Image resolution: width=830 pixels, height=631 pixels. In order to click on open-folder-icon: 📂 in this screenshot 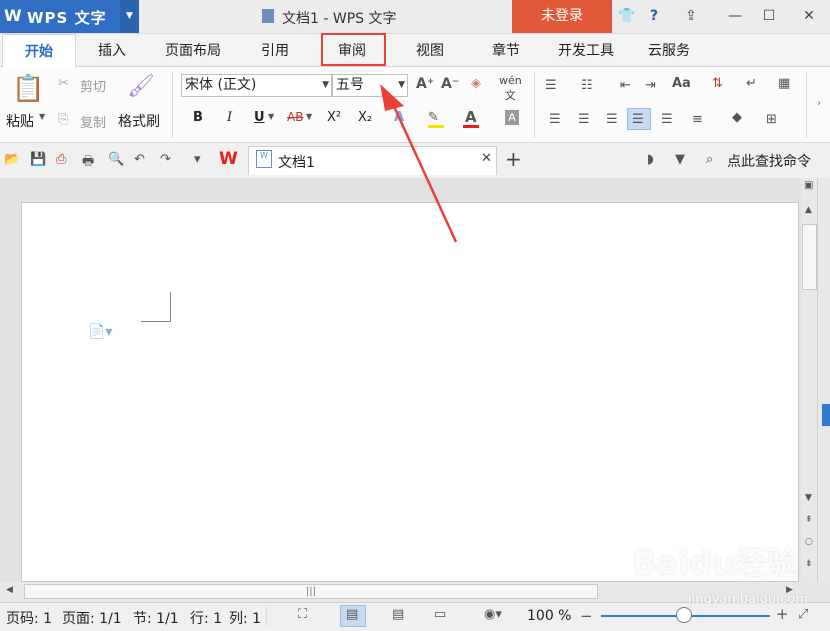, I will do `click(12, 159)`.